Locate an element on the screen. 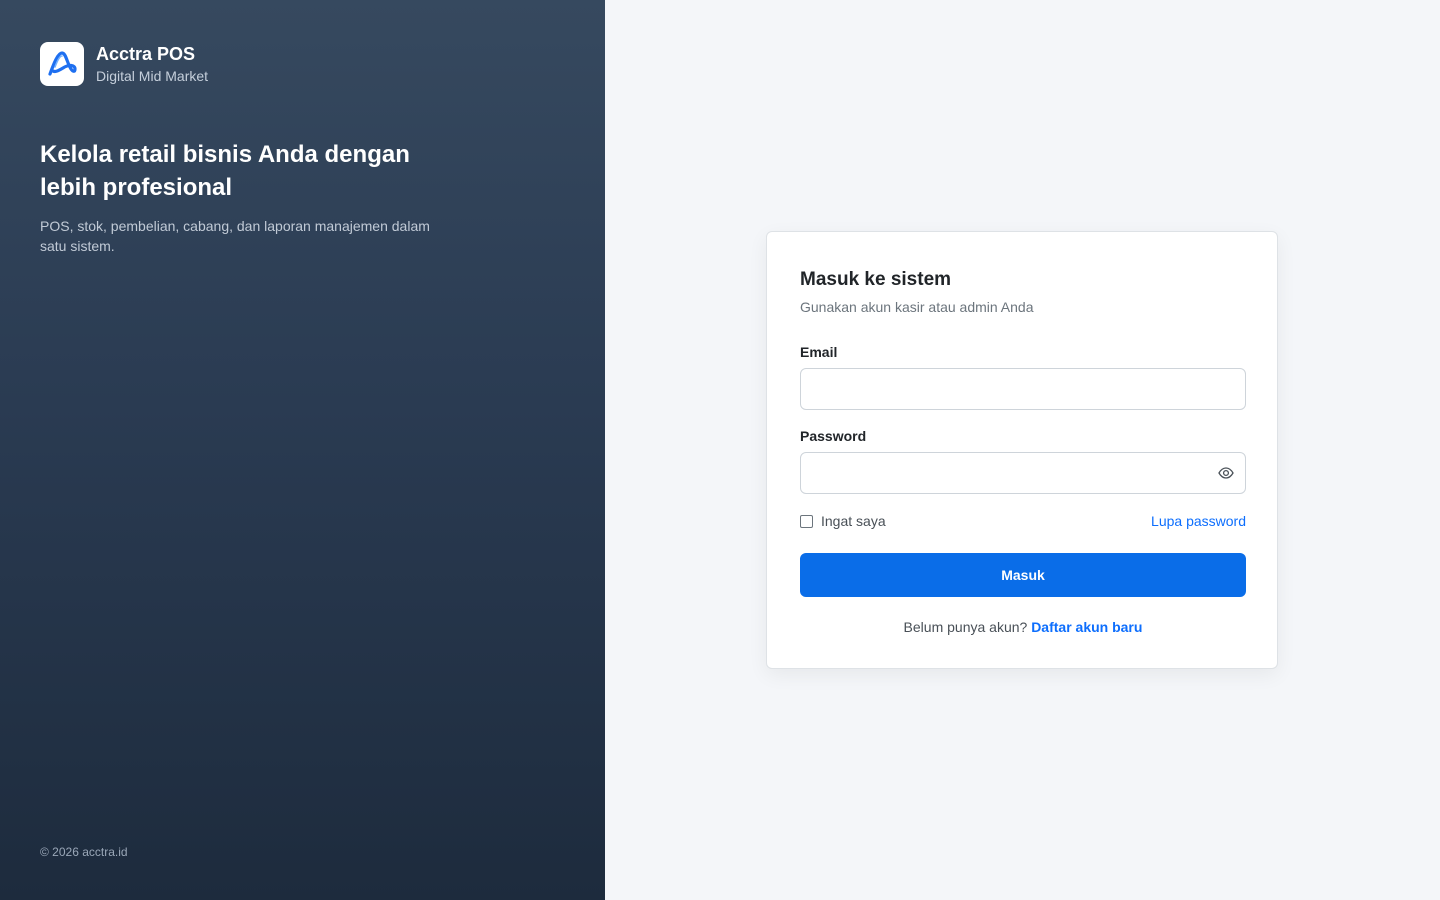  forgot-password-link: Lupa password is located at coordinates (1198, 521).